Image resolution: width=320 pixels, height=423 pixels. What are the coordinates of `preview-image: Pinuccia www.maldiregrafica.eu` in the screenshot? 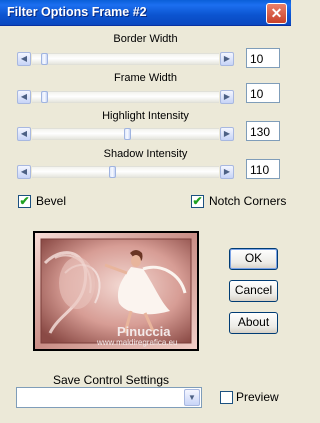 It's located at (116, 291).